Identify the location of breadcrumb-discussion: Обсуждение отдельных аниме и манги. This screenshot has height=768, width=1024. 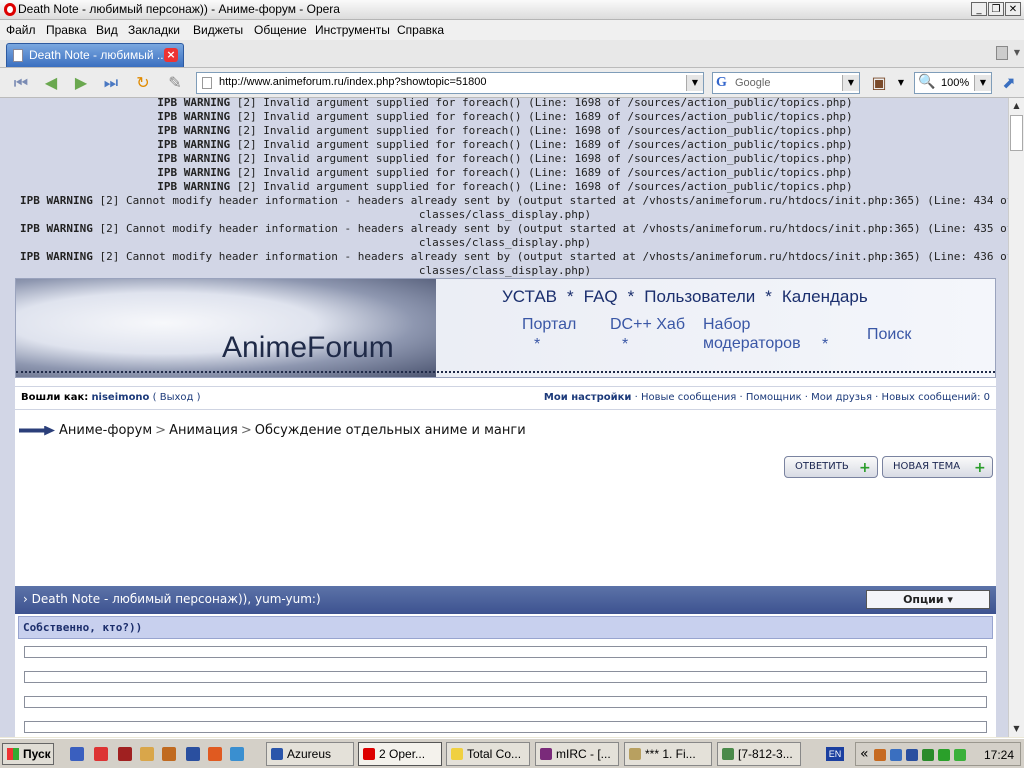
(390, 430).